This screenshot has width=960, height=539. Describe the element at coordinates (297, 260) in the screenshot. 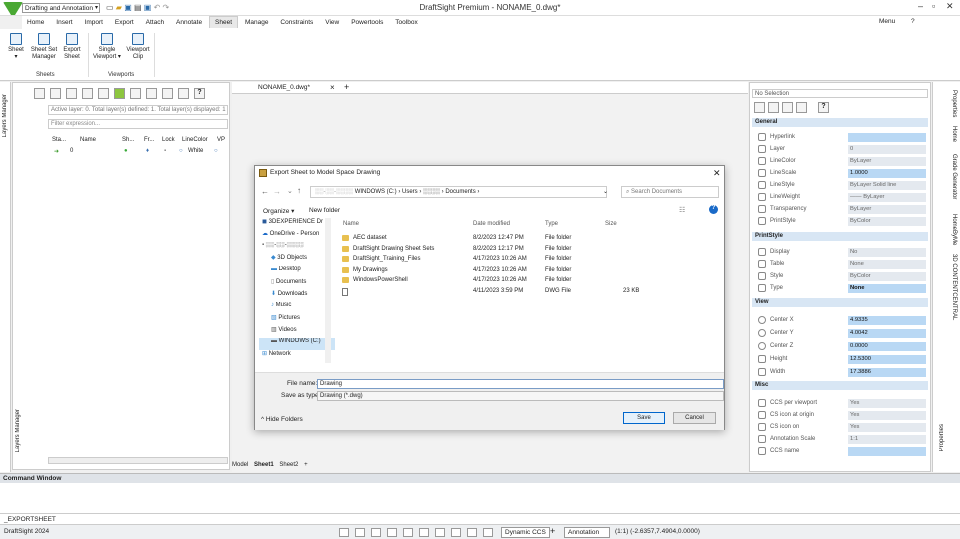

I see `nav-3d-objects: ◆ 3D Objects` at that location.